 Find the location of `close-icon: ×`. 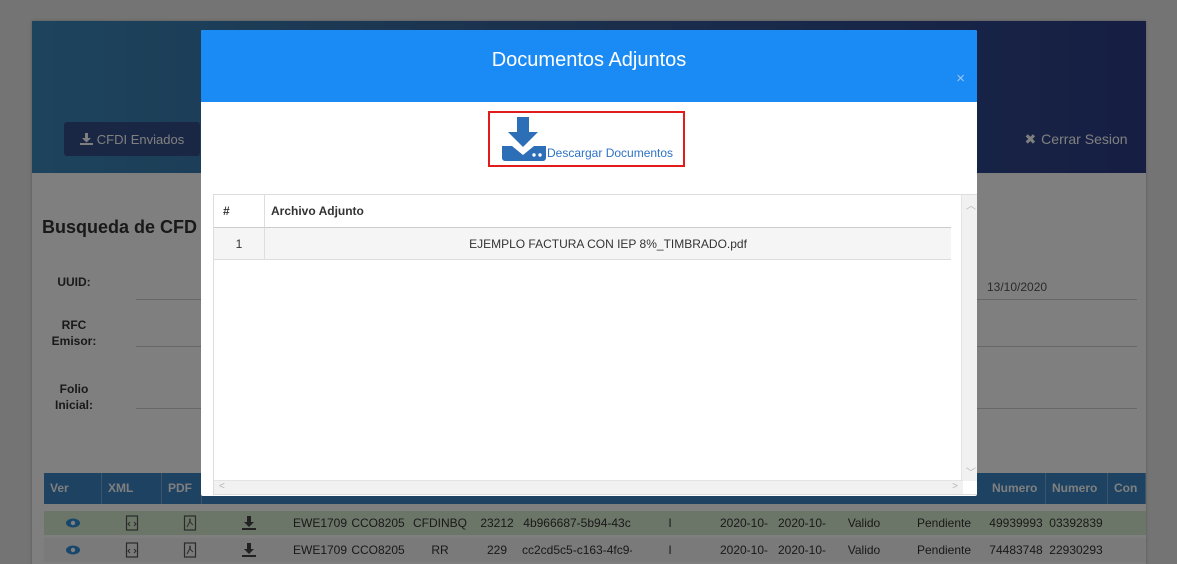

close-icon: × is located at coordinates (960, 78).